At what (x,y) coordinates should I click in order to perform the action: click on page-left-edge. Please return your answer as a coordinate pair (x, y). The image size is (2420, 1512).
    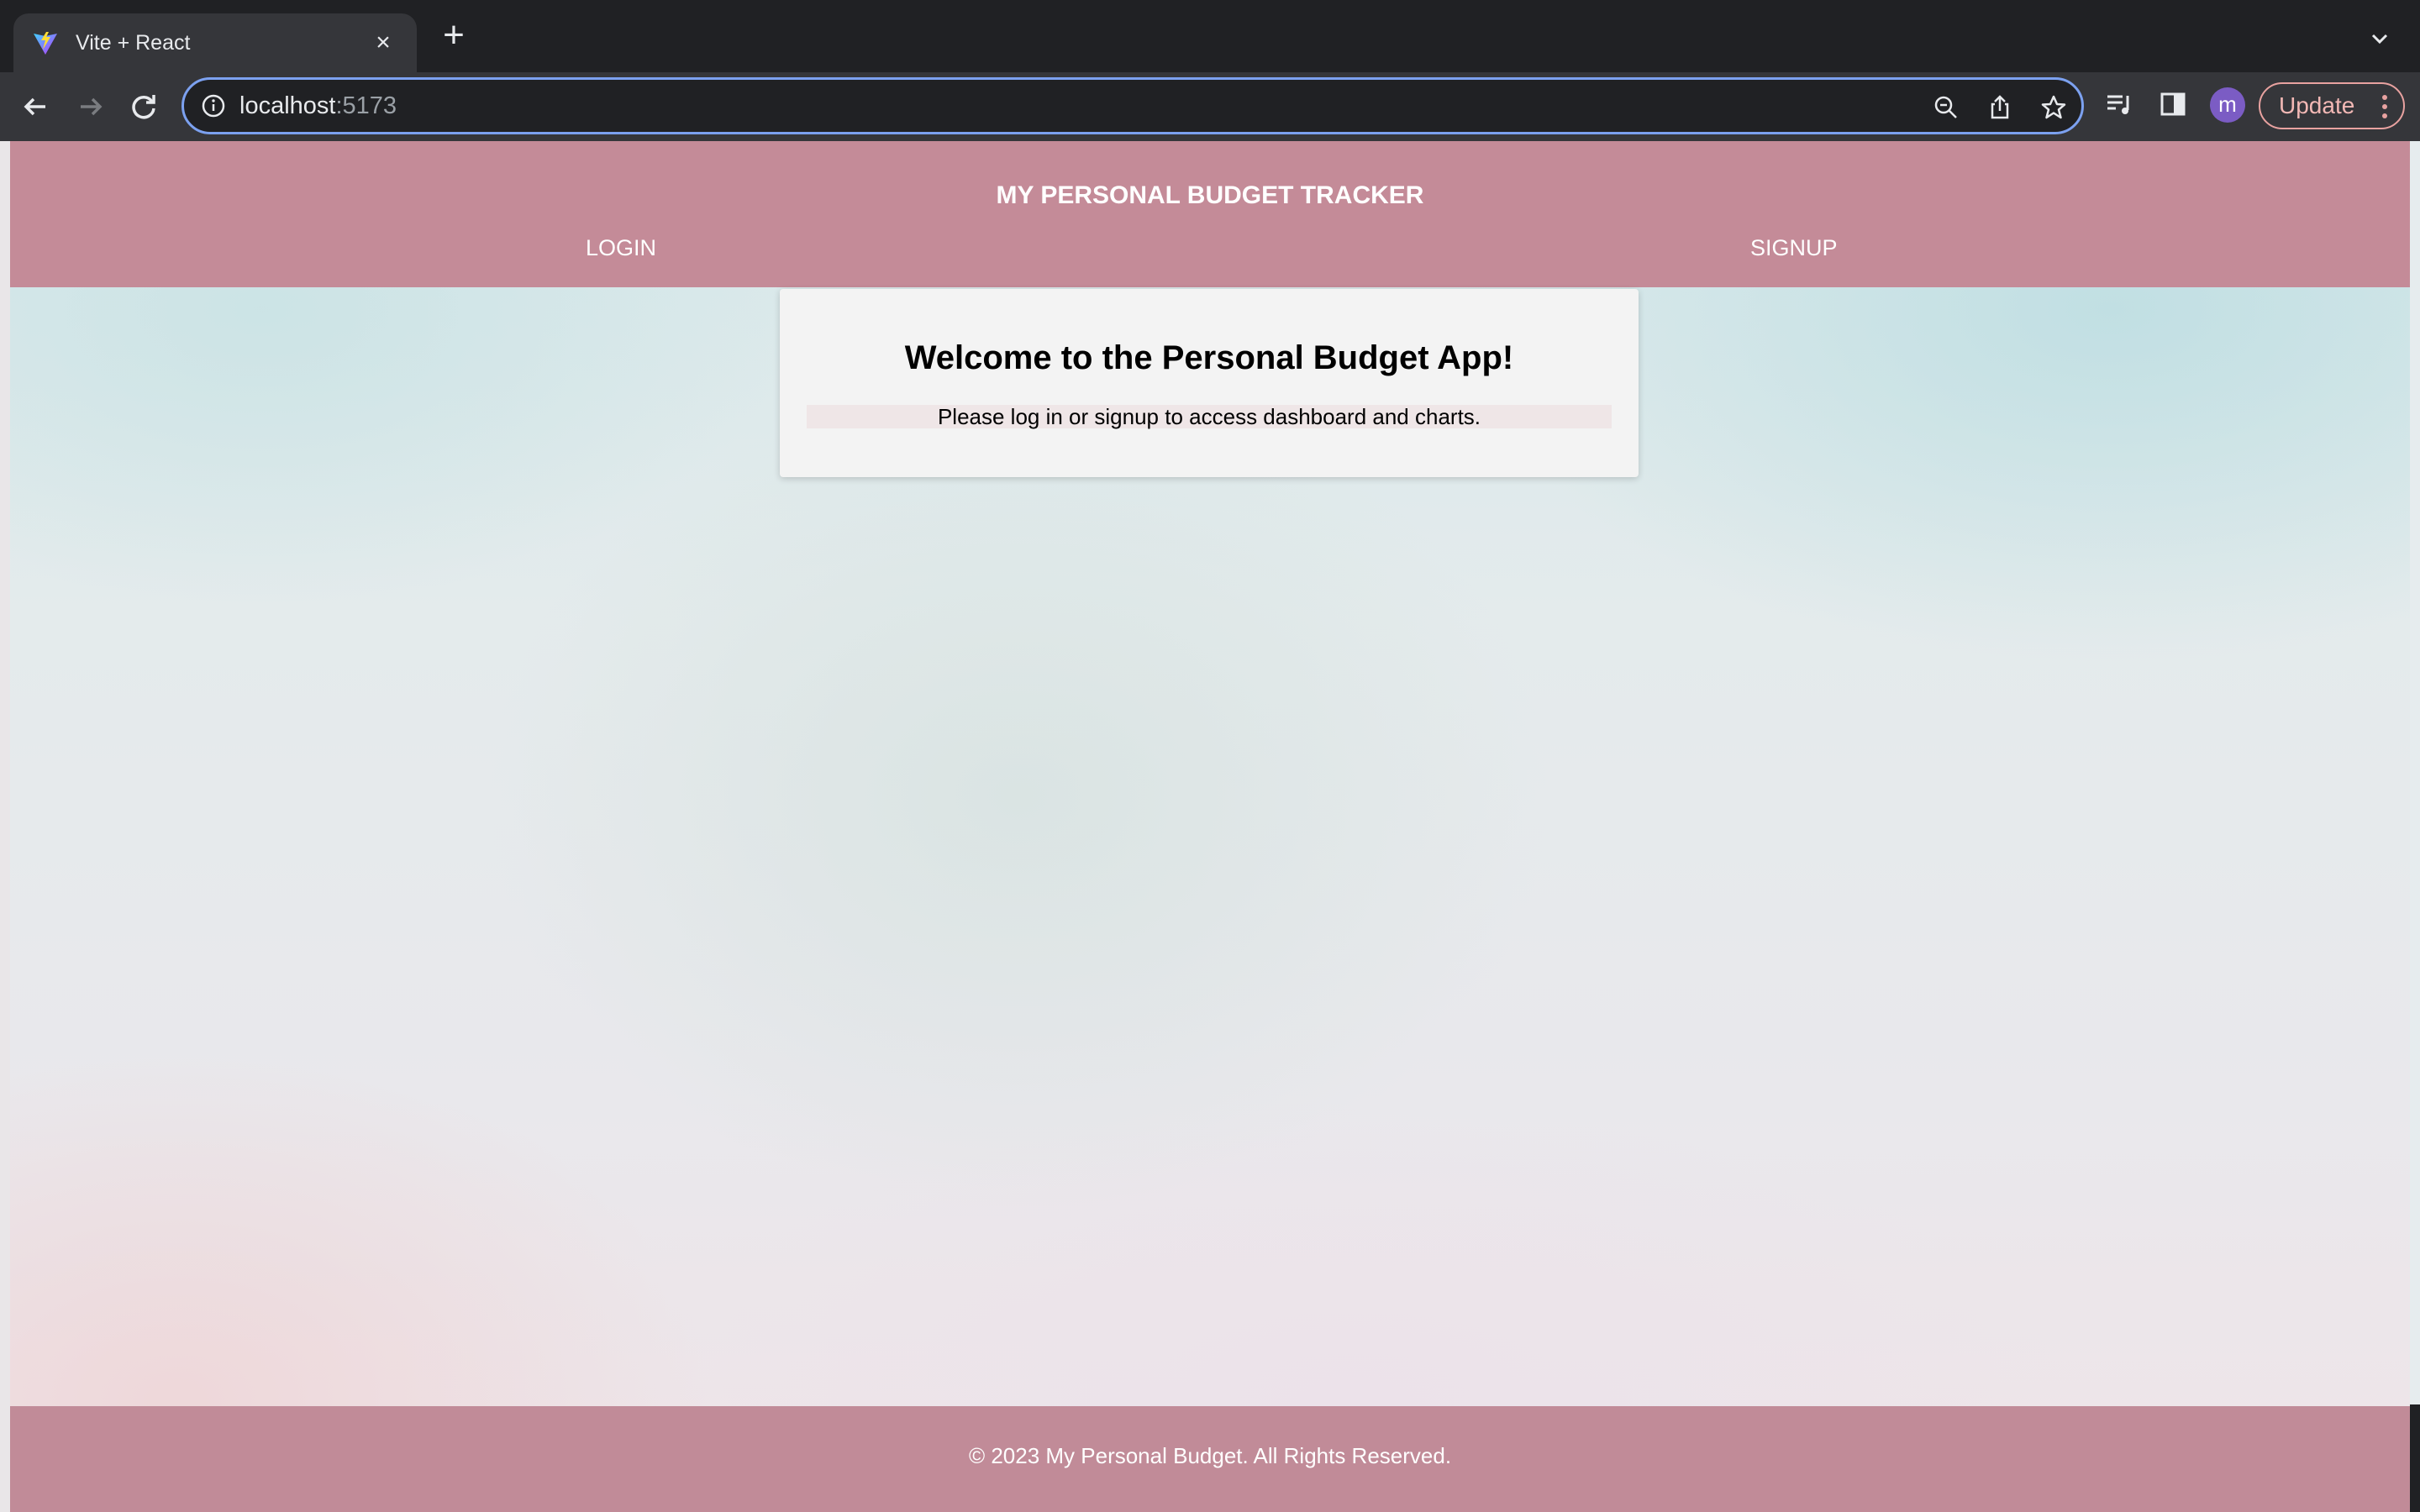
    Looking at the image, I should click on (5, 826).